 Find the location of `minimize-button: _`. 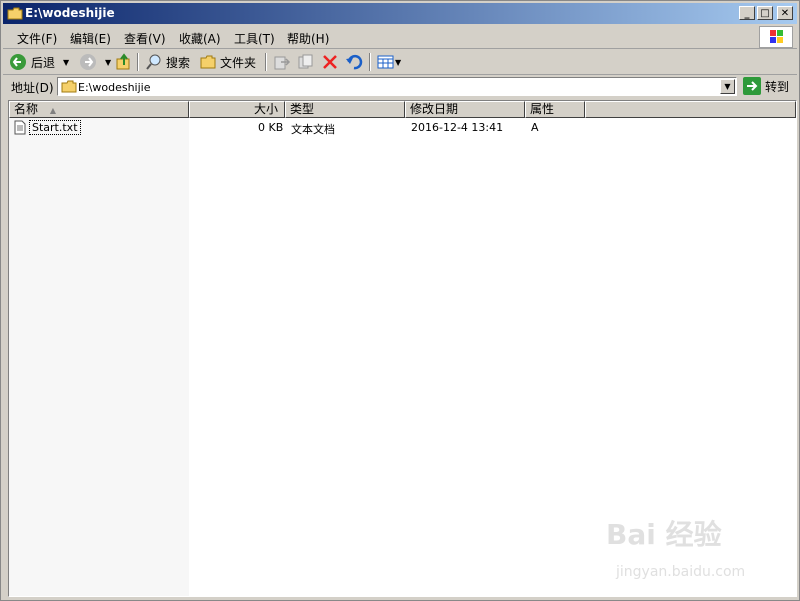

minimize-button: _ is located at coordinates (747, 13).